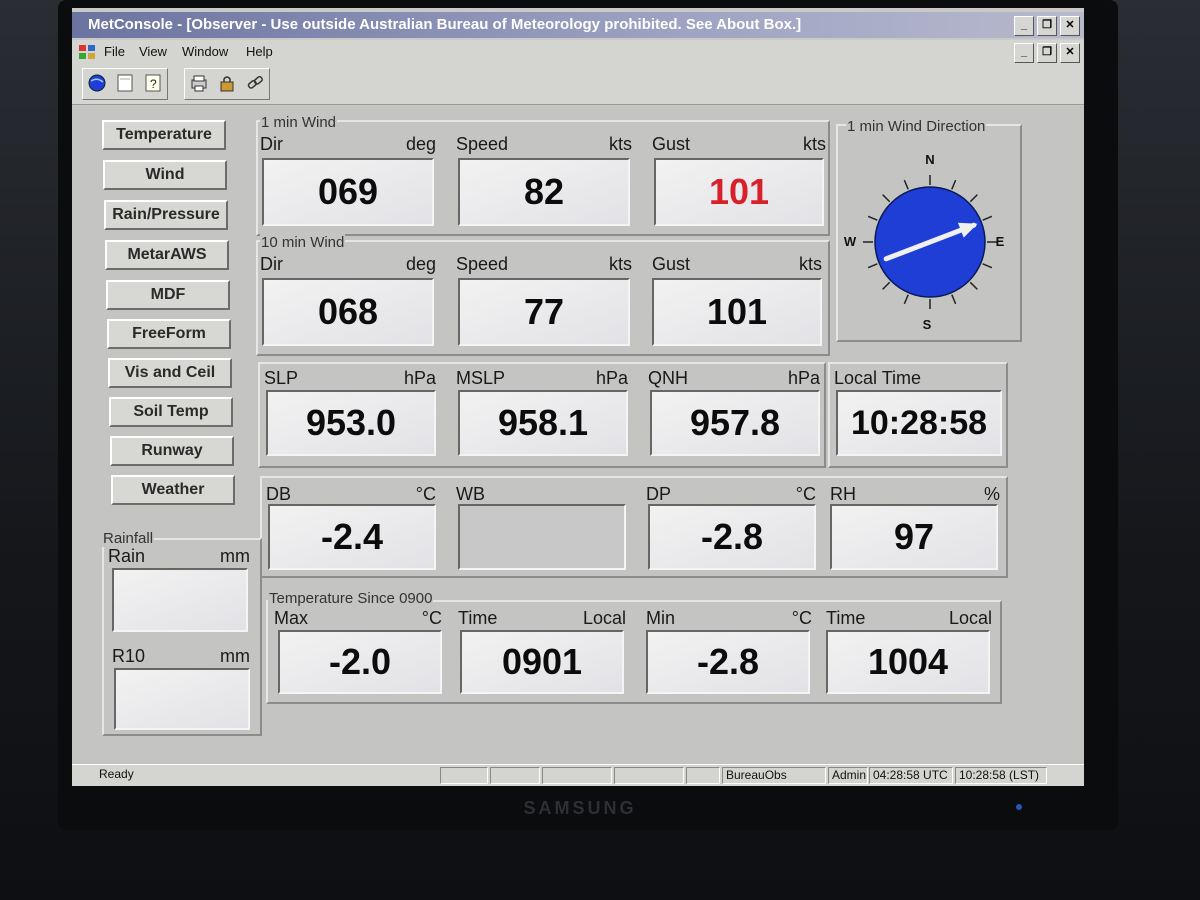 This screenshot has height=900, width=1200. I want to click on compass-n-label: N, so click(929, 159).